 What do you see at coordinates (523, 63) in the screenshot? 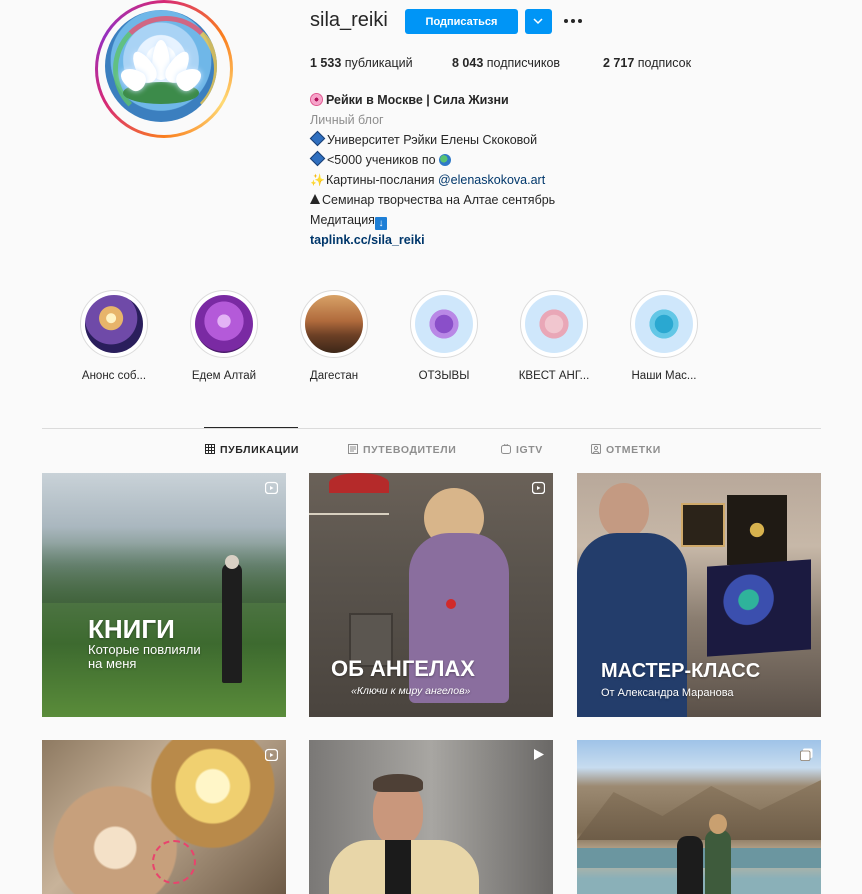
I see `followers-label: подписчиков` at bounding box center [523, 63].